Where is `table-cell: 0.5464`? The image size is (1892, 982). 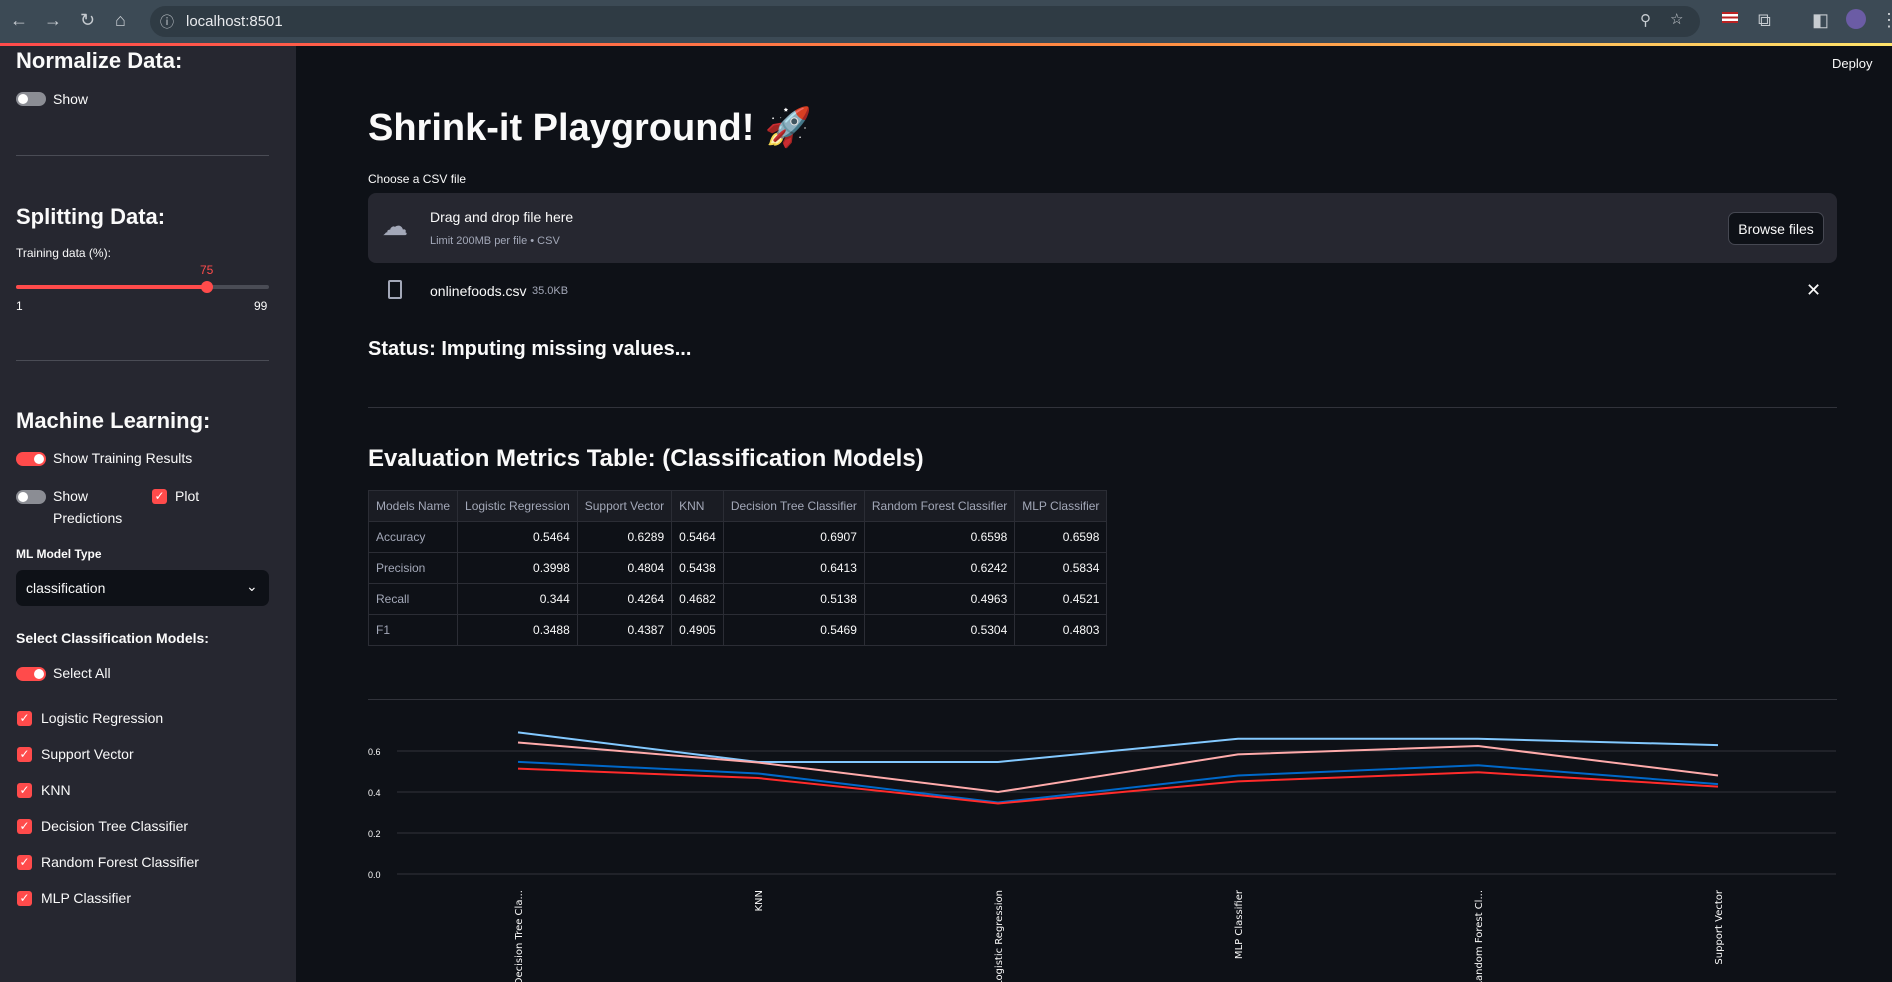 table-cell: 0.5464 is located at coordinates (517, 537).